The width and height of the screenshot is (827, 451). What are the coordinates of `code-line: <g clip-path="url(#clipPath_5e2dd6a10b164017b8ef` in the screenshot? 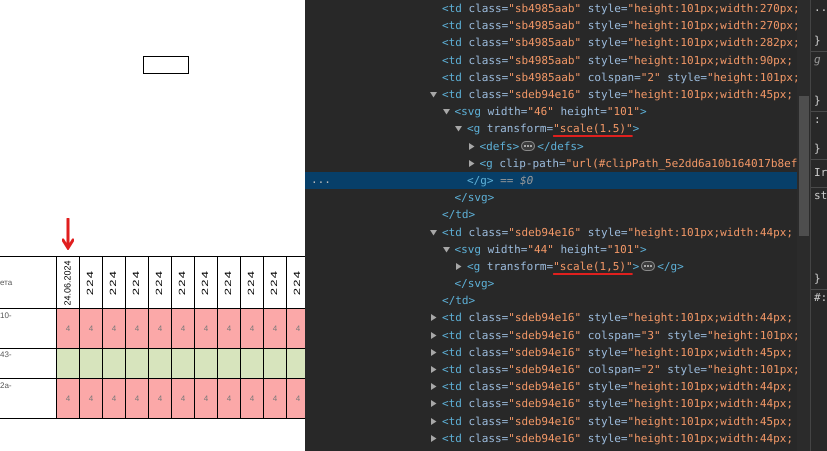 It's located at (638, 163).